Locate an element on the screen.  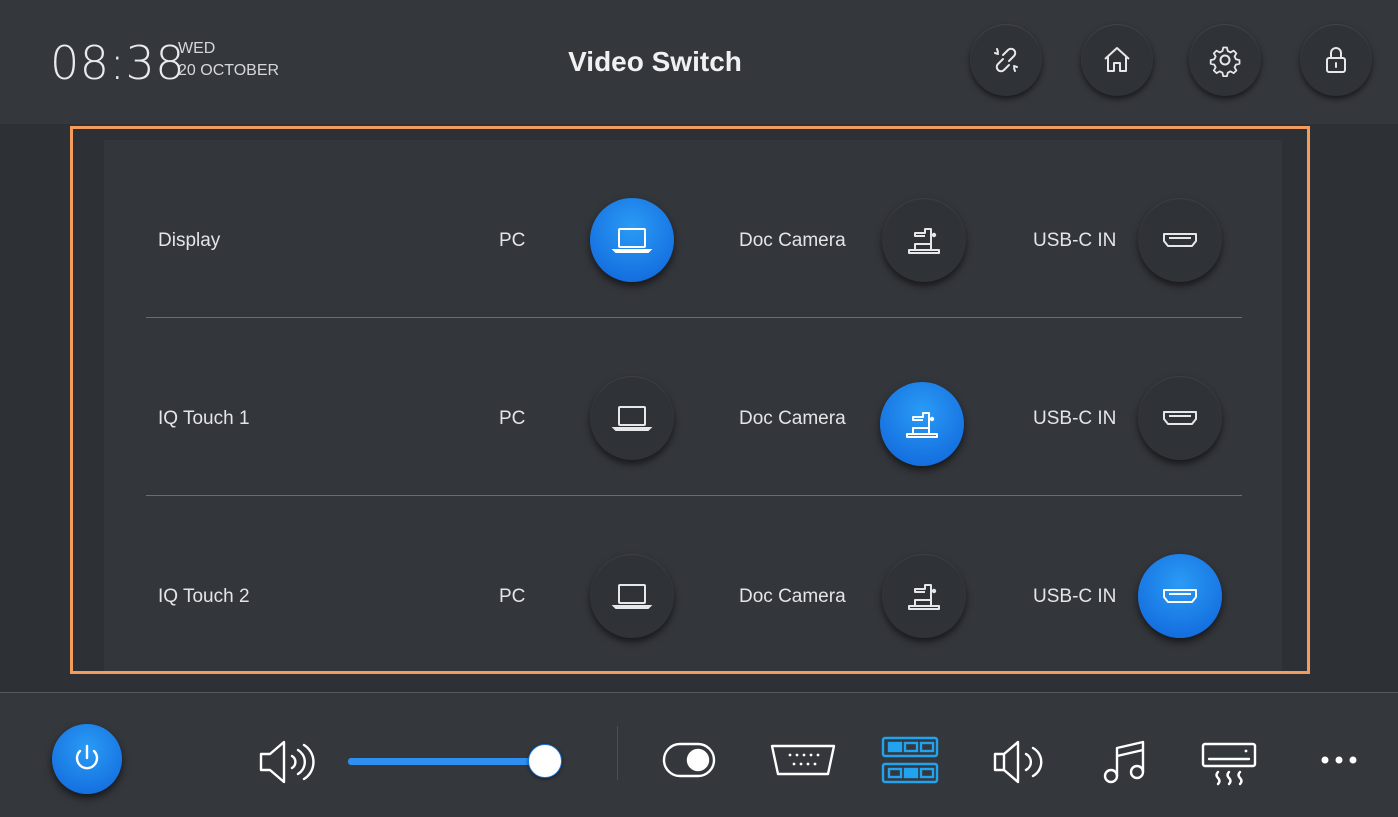
toggle-icon is located at coordinates (689, 760).